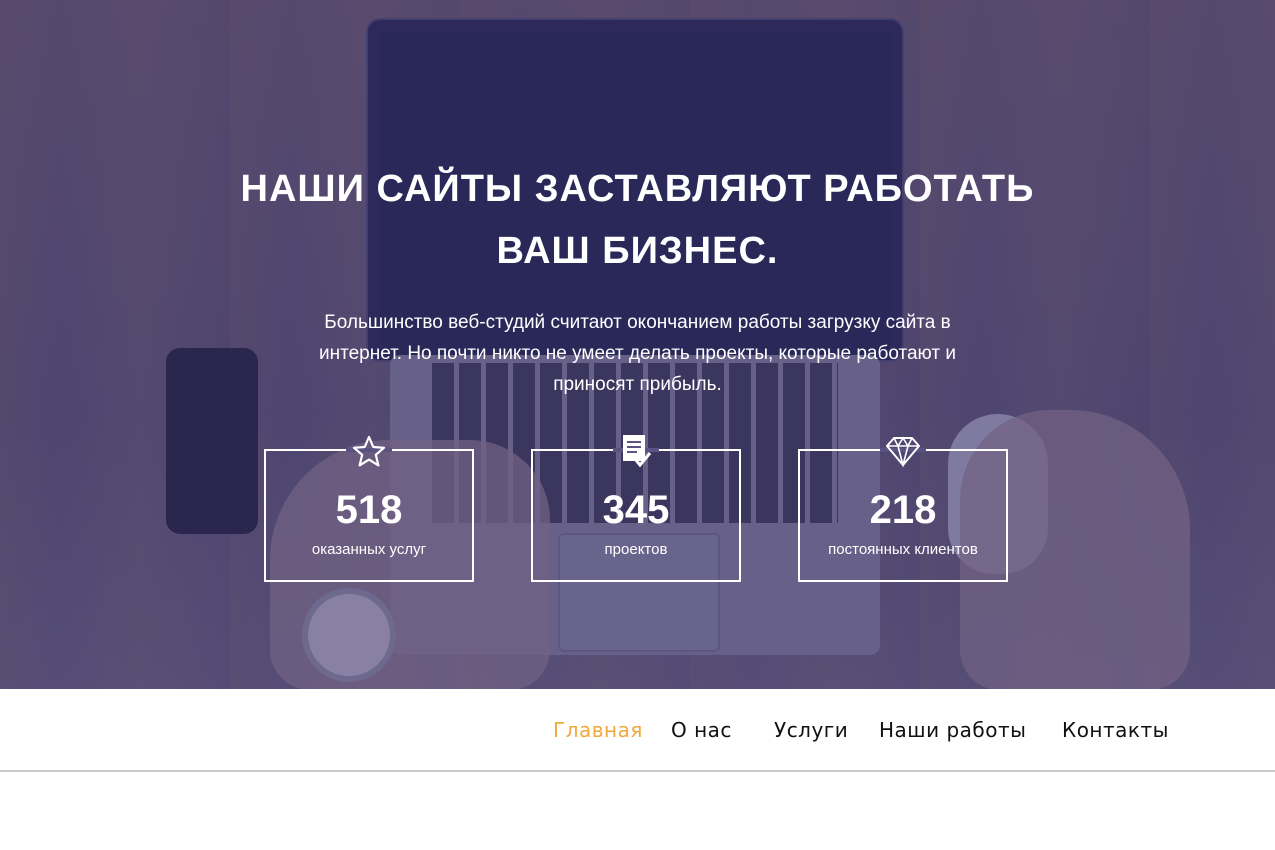 The width and height of the screenshot is (1275, 850). Describe the element at coordinates (637, 189) in the screenshot. I see `hero-title-line-1: НАШИ САЙТЫ ЗАСТАВЛЯЮТ РАБОТАТЬ` at that location.